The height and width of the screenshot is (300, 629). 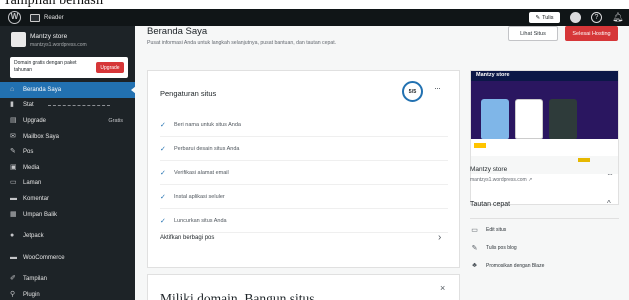 I want to click on write-icon: ✎, so click(x=474, y=248).